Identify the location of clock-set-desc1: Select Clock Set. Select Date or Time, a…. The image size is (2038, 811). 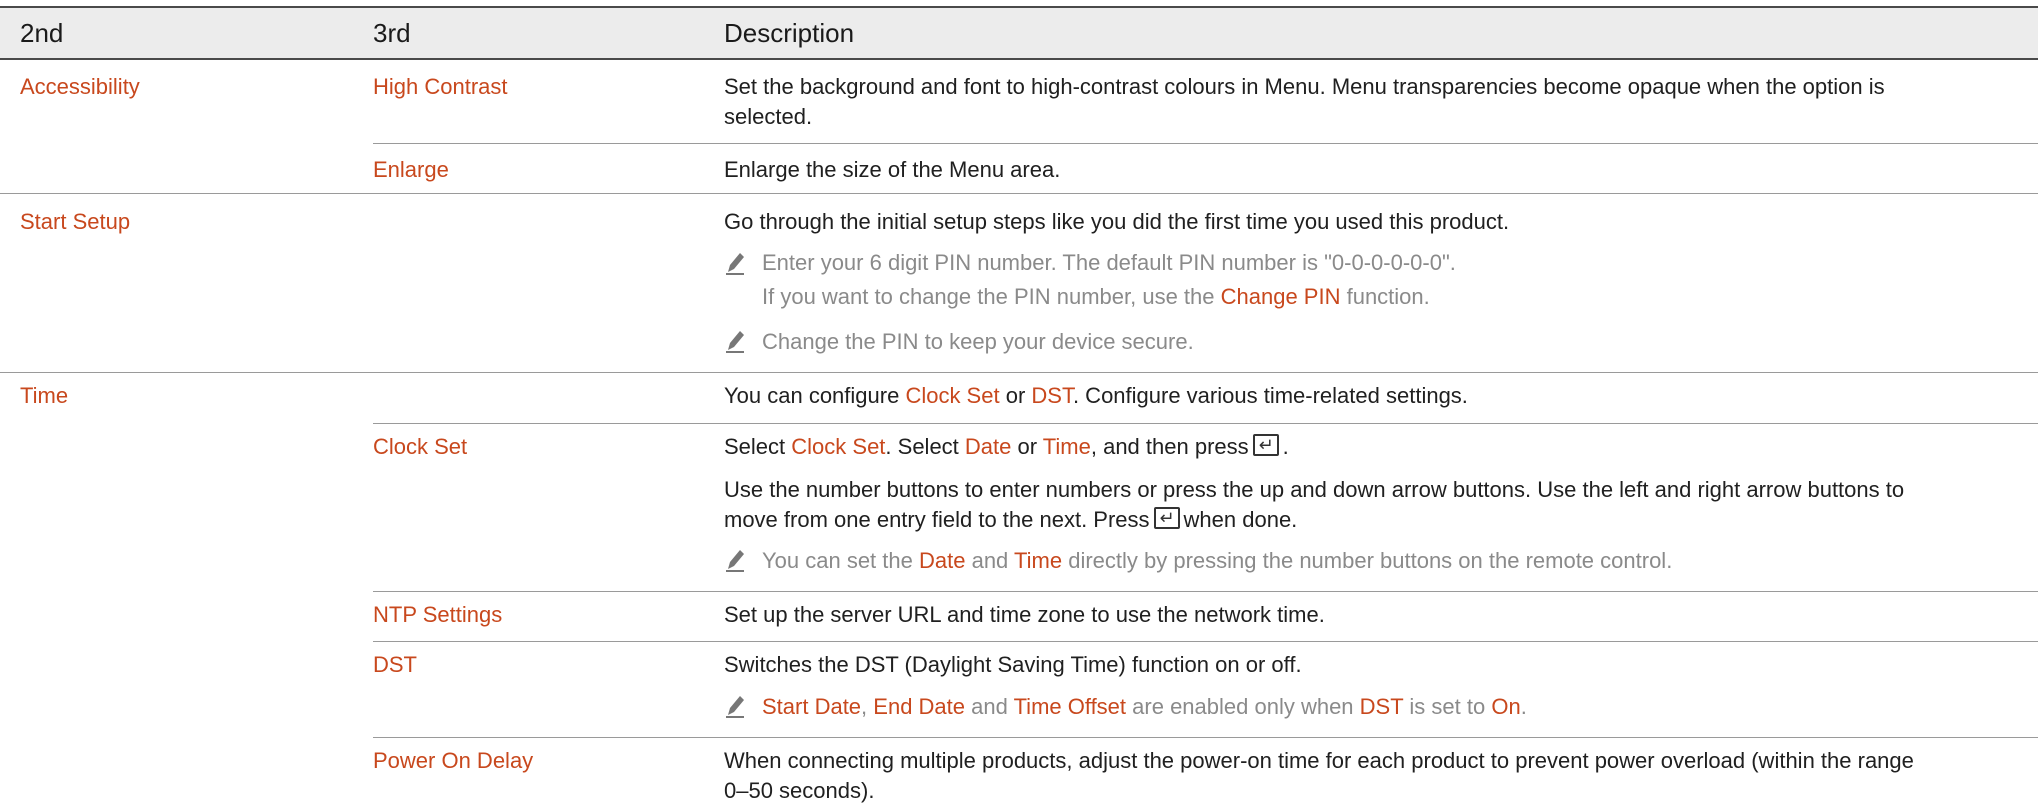
(1006, 446).